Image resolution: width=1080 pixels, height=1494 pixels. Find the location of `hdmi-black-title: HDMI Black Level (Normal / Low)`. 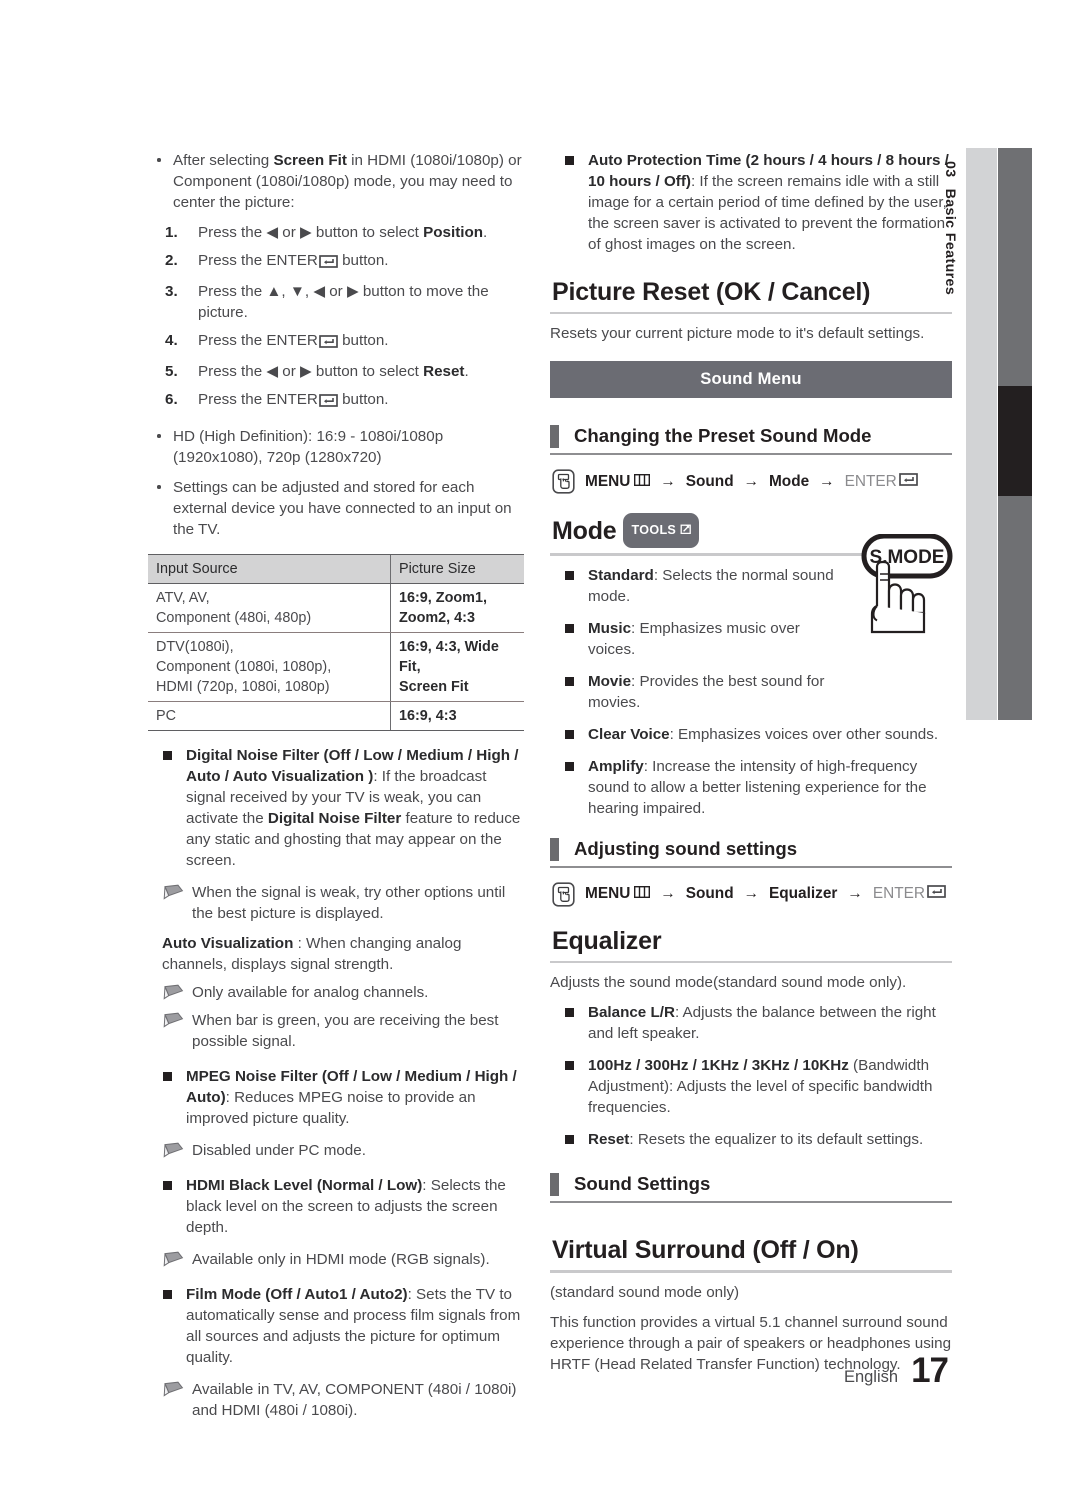

hdmi-black-title: HDMI Black Level (Normal / Low) is located at coordinates (304, 1185).